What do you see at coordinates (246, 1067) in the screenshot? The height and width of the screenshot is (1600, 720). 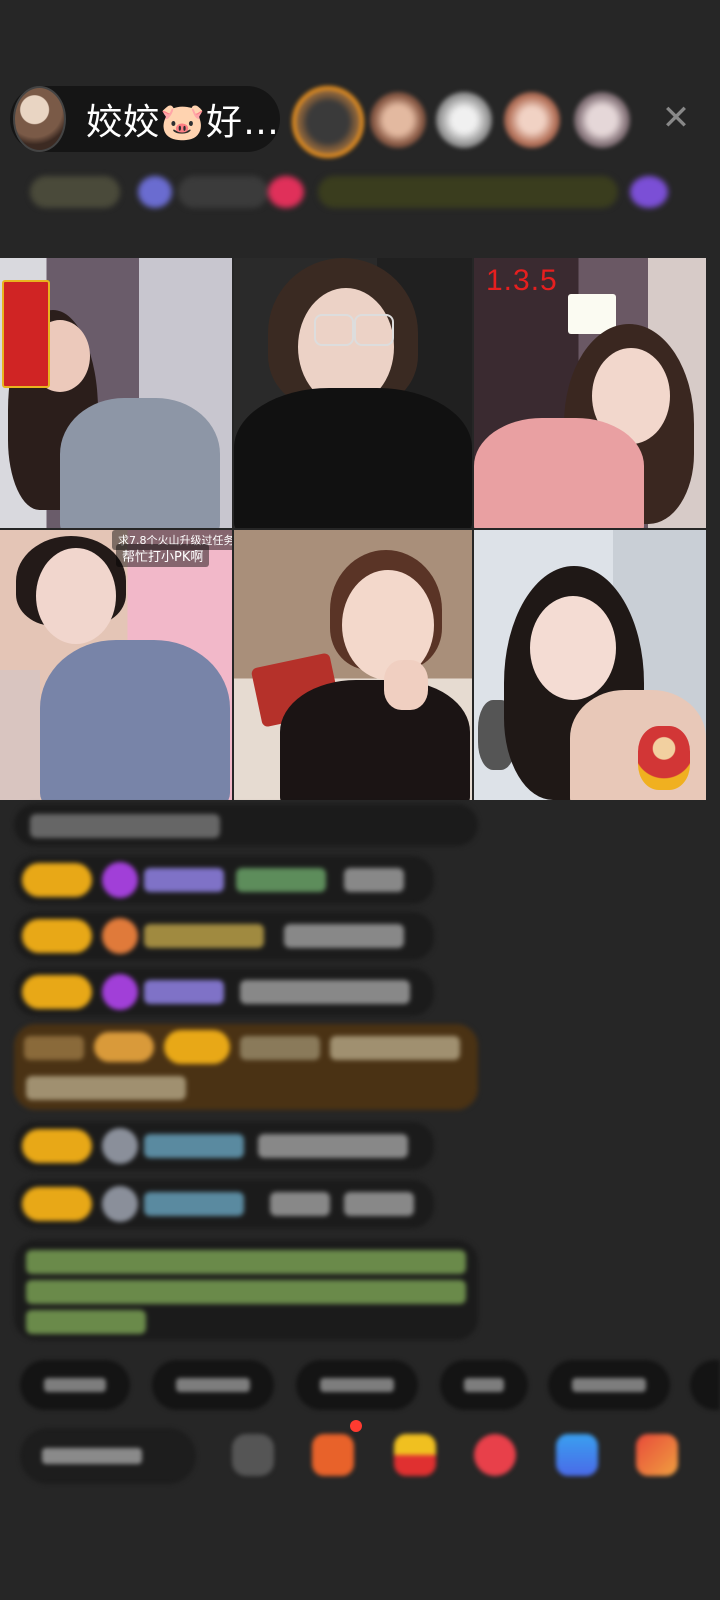 I see `chat-message-highlight` at bounding box center [246, 1067].